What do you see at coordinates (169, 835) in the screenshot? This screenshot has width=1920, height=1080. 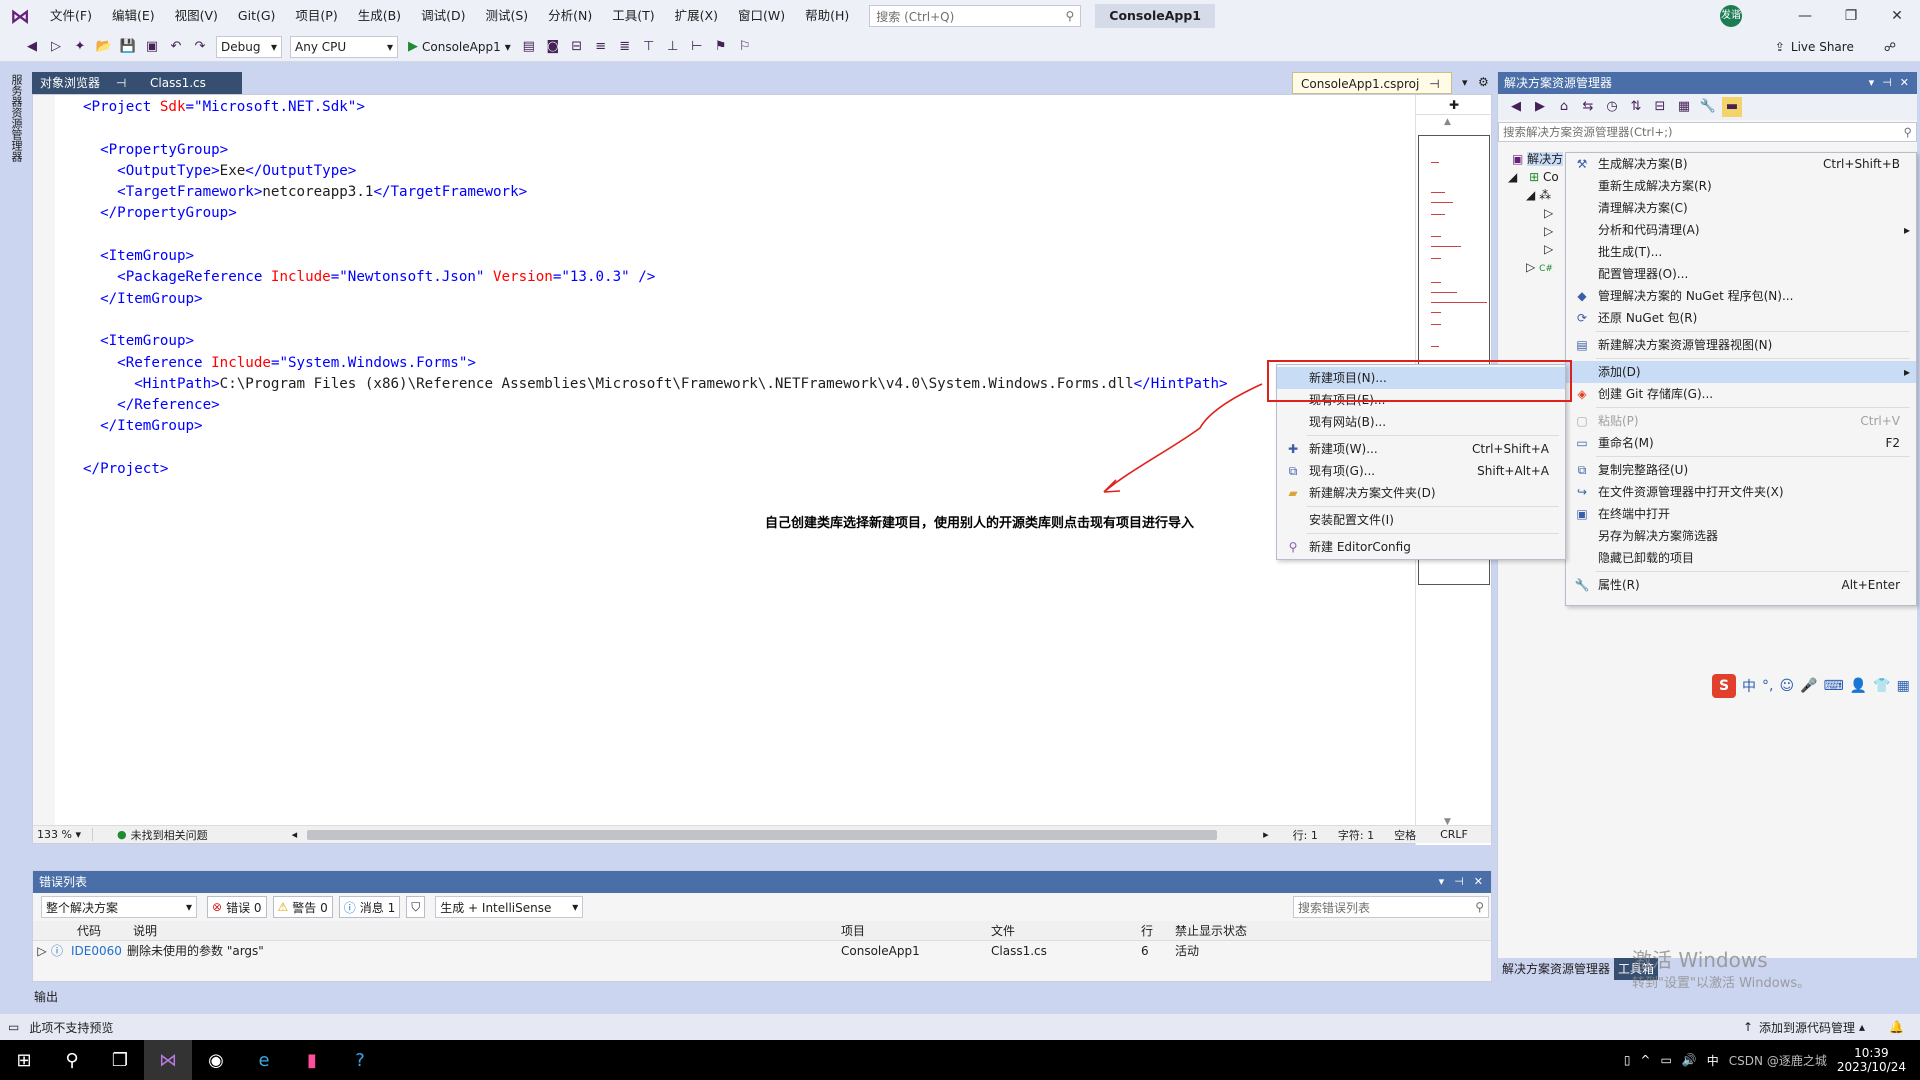 I see `issues-status: 未找到相关问题` at bounding box center [169, 835].